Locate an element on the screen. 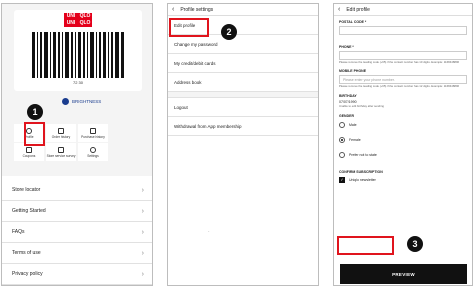 The image size is (474, 289). change-password-item: Change my password is located at coordinates (243, 44).